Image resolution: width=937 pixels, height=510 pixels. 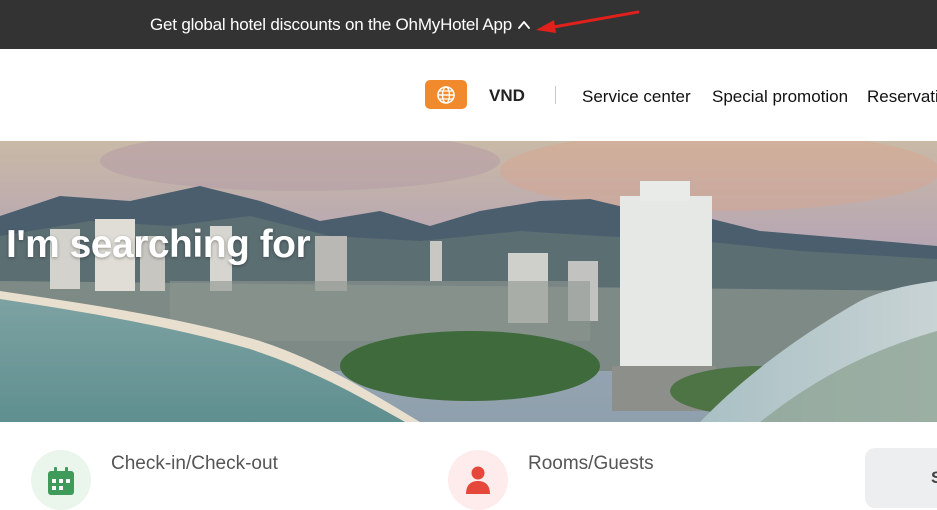 I want to click on globe-icon, so click(x=446, y=94).